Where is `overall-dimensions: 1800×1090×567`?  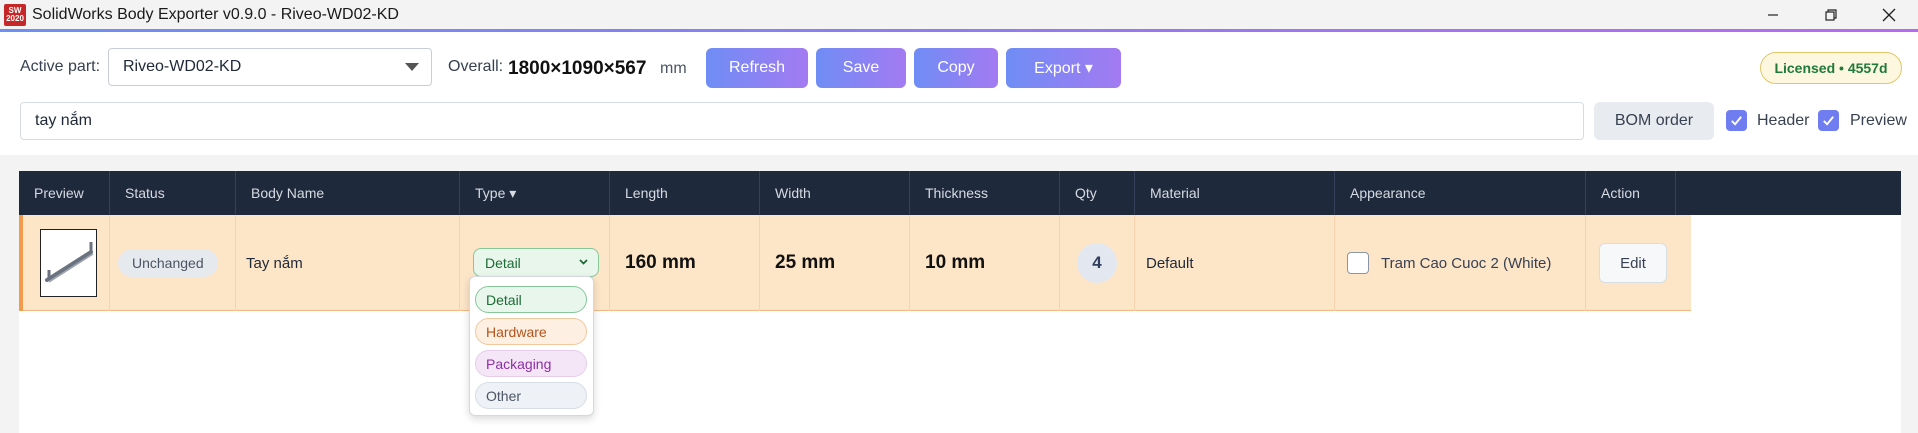 overall-dimensions: 1800×1090×567 is located at coordinates (577, 68).